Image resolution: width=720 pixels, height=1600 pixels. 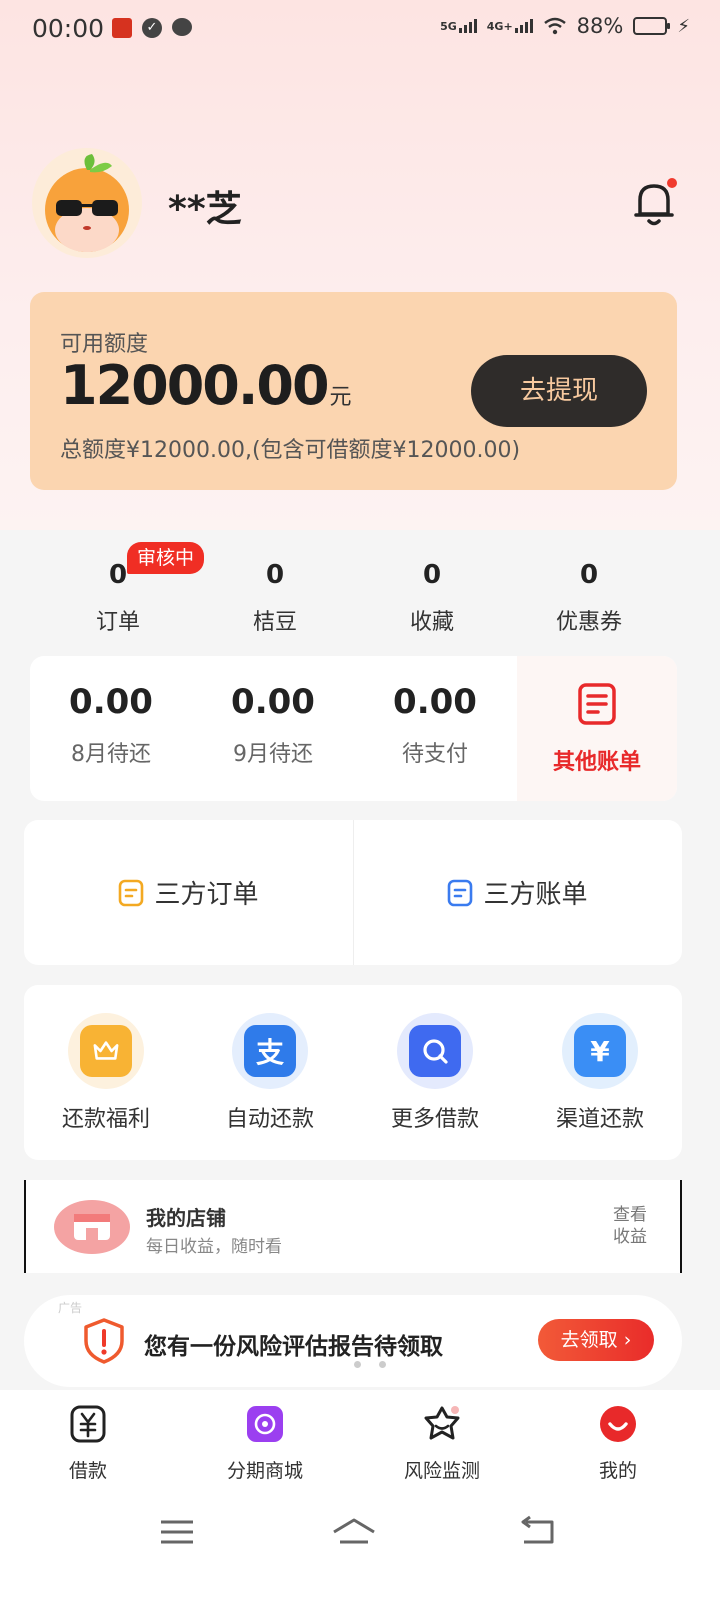 What do you see at coordinates (435, 728) in the screenshot?
I see `bill-pending: 0.00 待支付` at bounding box center [435, 728].